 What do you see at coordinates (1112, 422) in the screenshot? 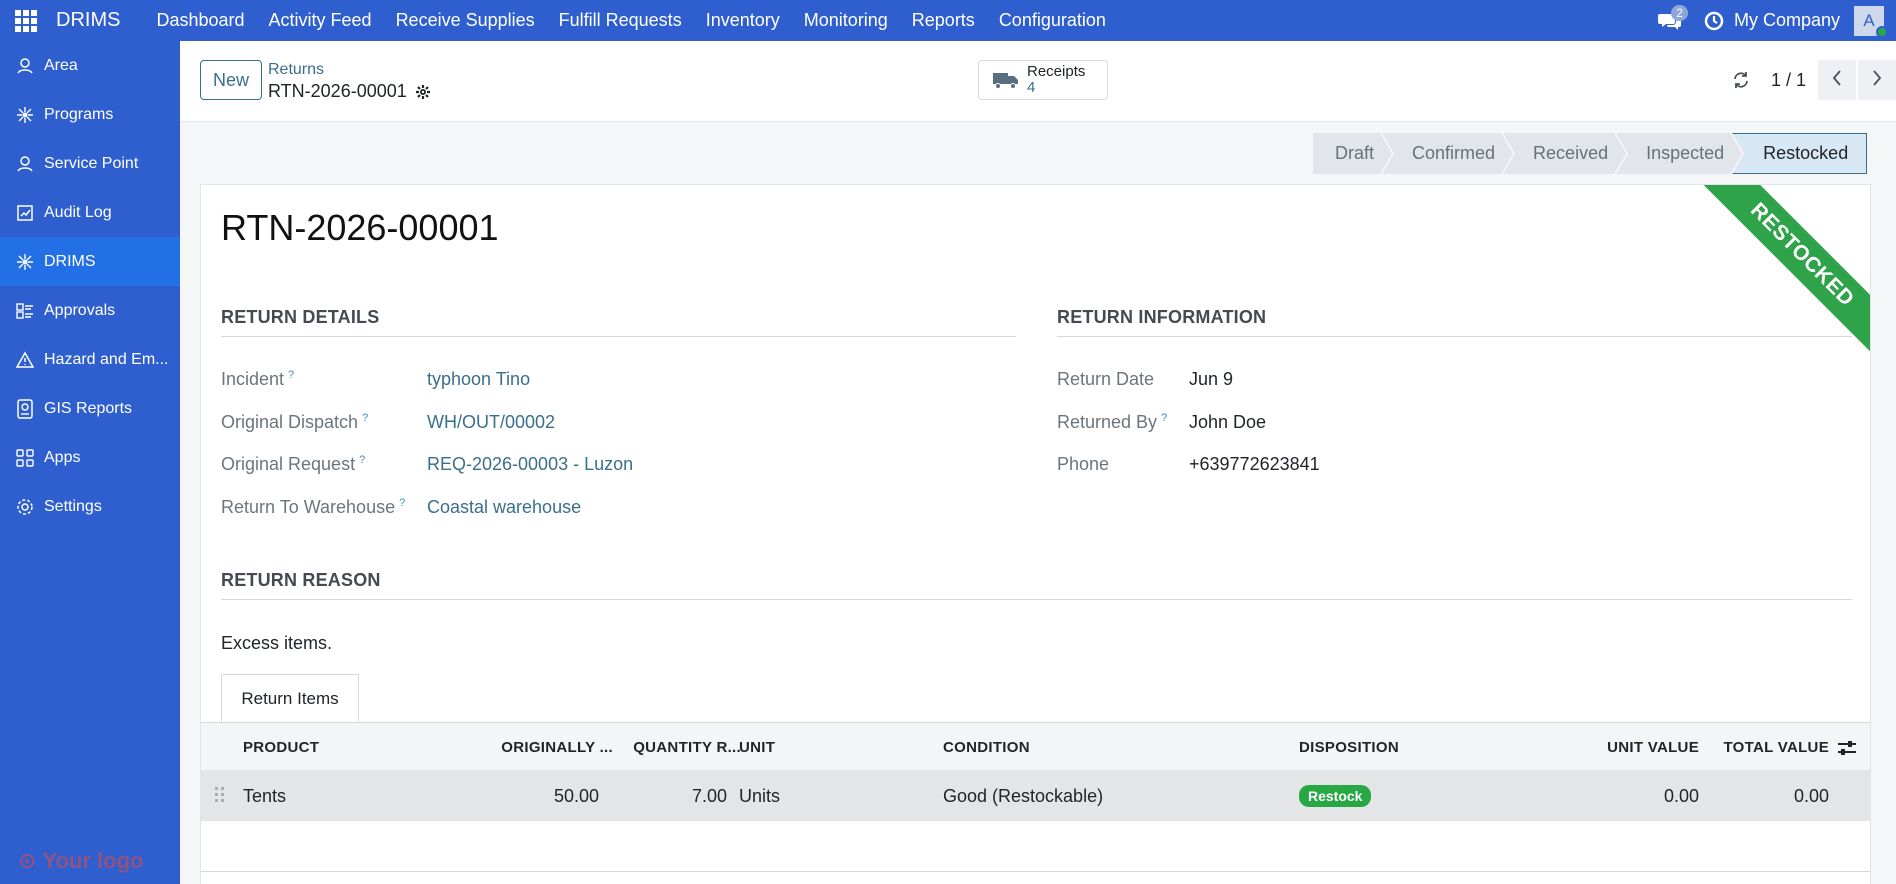
I see `returned-by-label: Returned By?` at bounding box center [1112, 422].